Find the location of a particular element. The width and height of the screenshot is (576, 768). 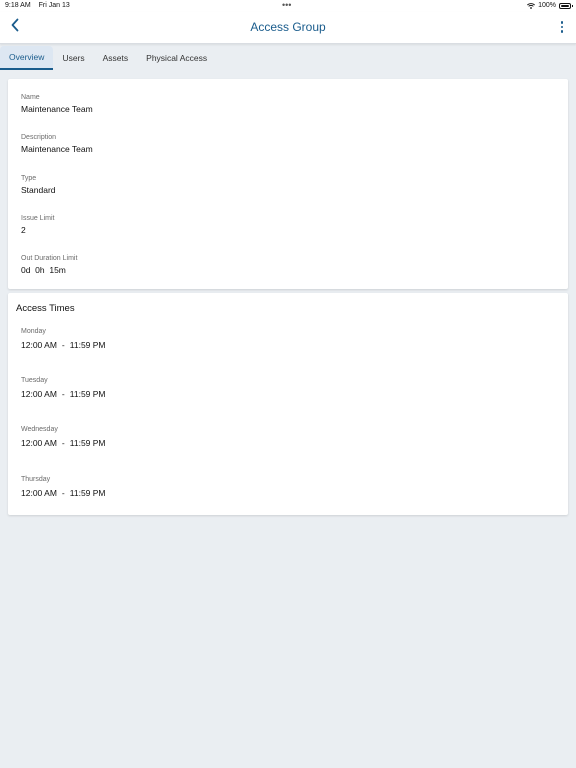

multitasking-dots-icon: ••• is located at coordinates (286, 5).